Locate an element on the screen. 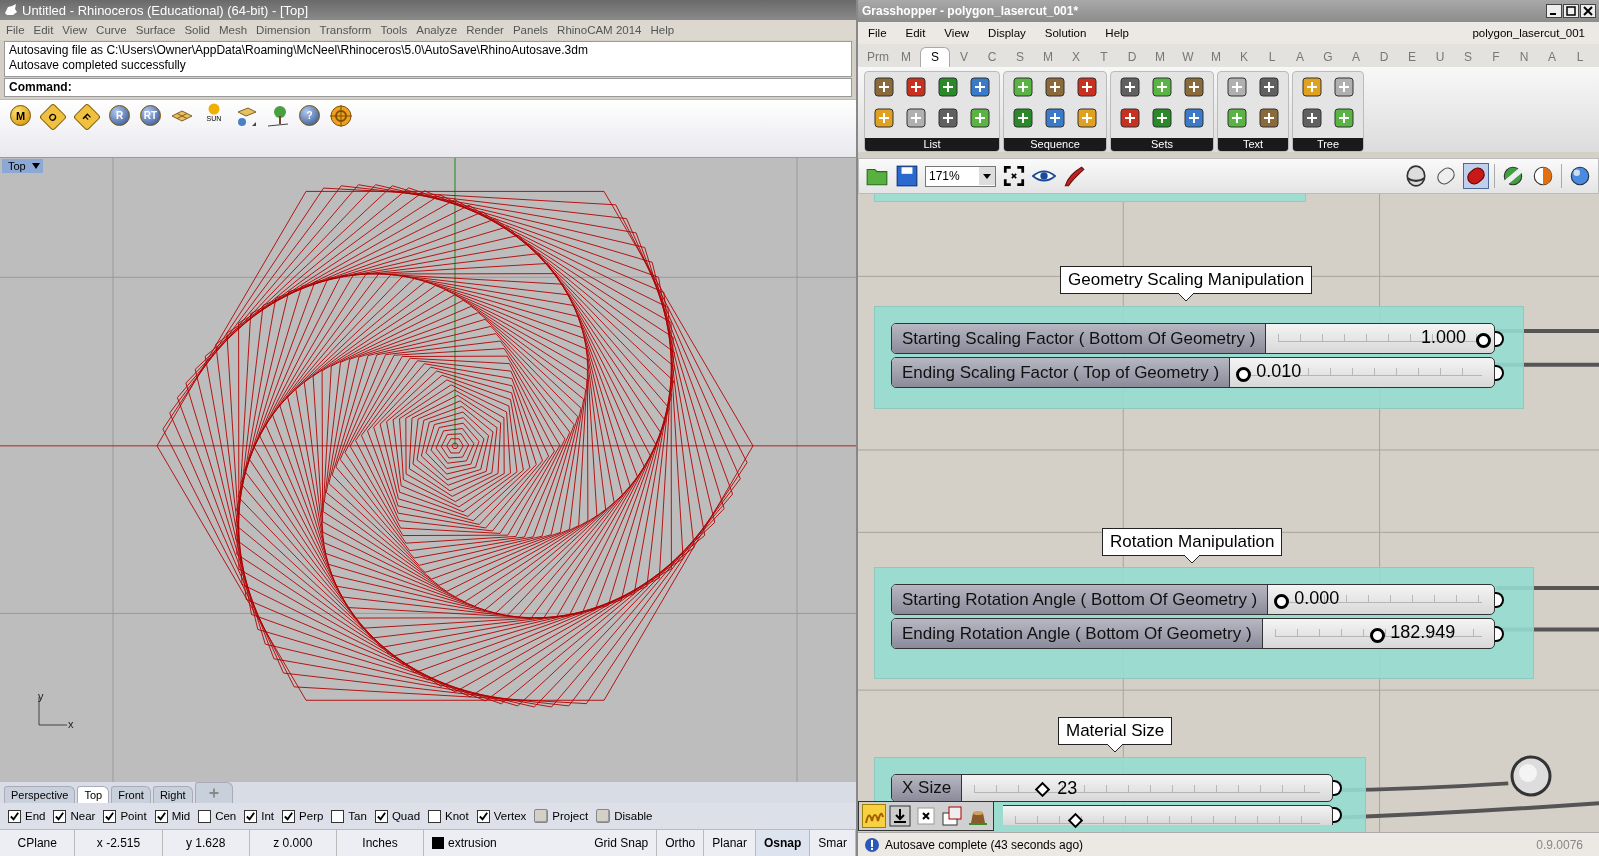  menu-item: Mesh is located at coordinates (236, 30).